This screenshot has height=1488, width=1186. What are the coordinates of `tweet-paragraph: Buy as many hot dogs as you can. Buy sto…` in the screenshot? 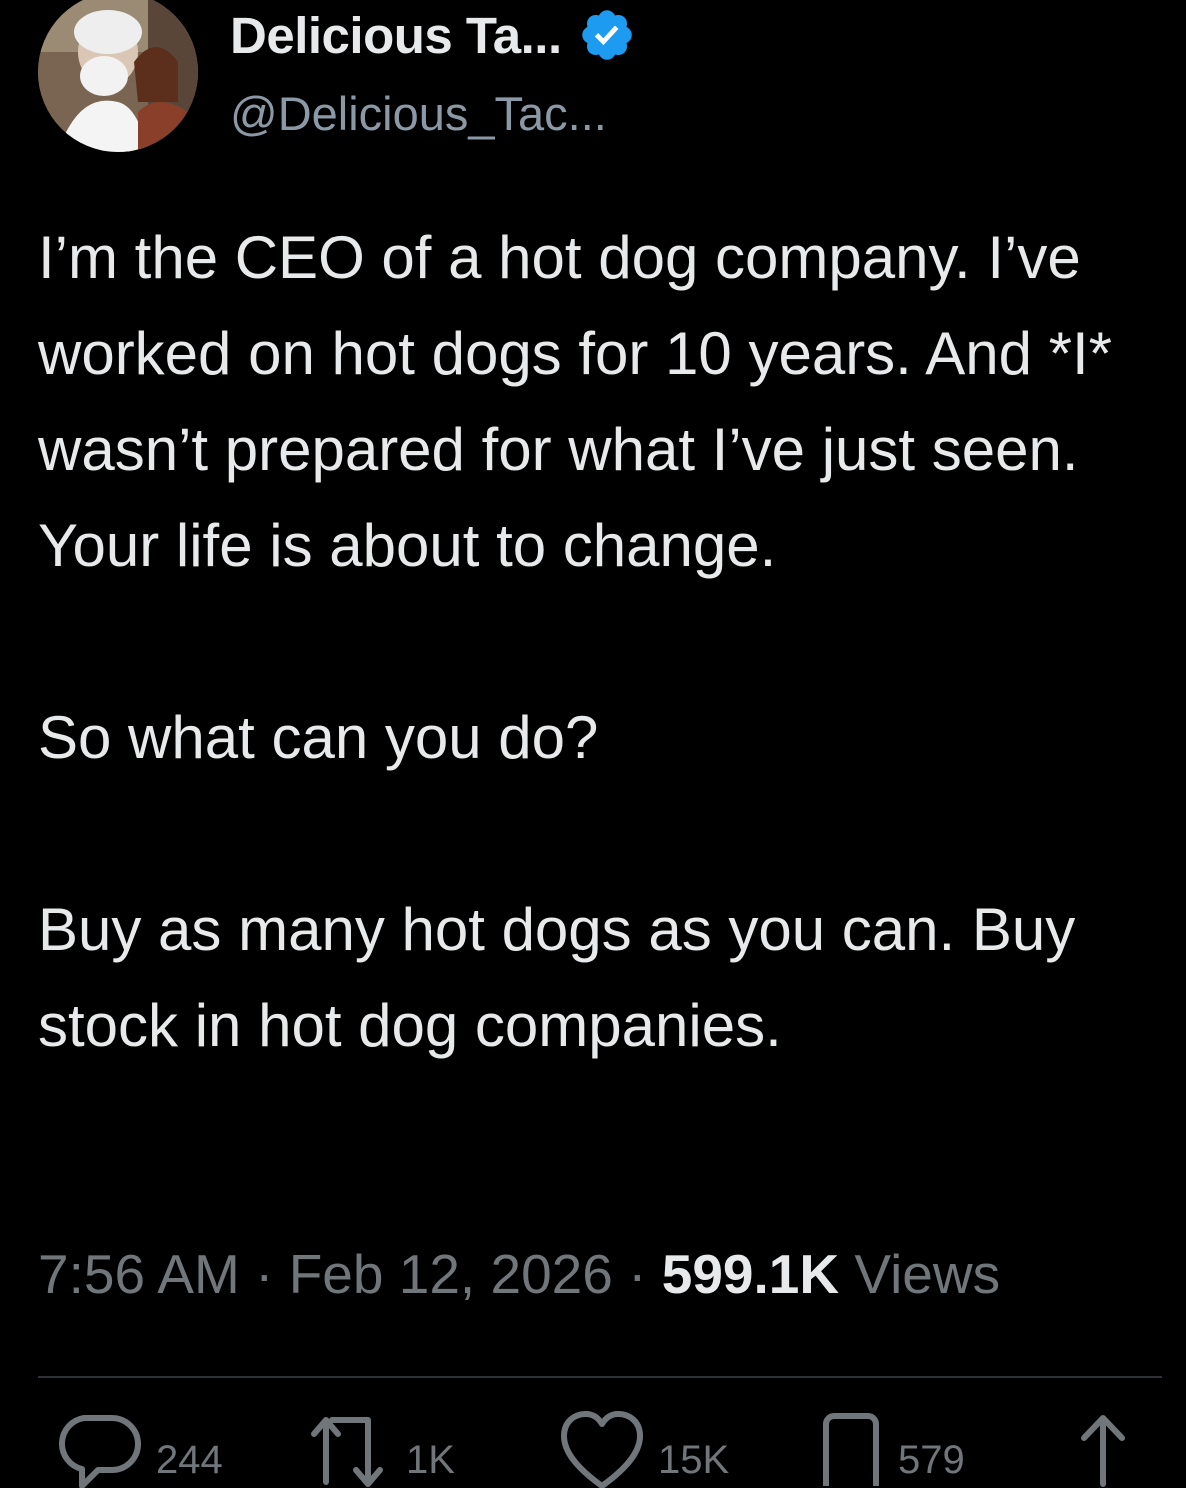 It's located at (557, 977).